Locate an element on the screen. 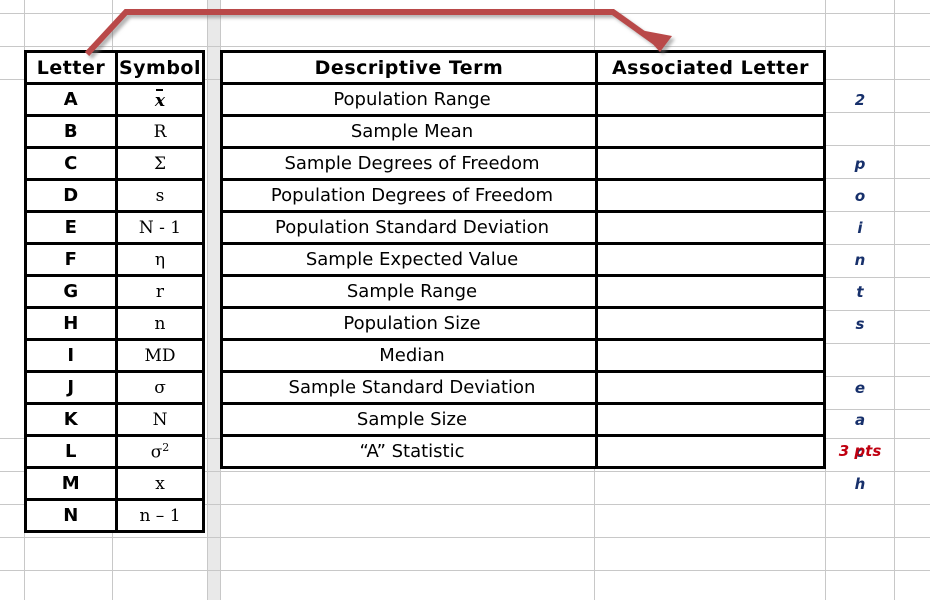  points-each-annotation: 2 points each is located at coordinates (860, 292).